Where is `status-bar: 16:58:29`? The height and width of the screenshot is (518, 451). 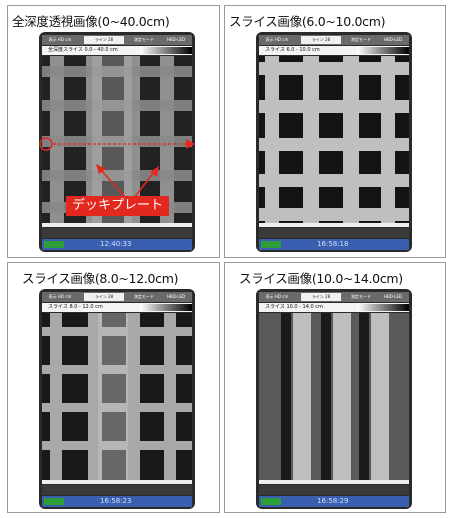
status-bar: 16:58:29 is located at coordinates (334, 501).